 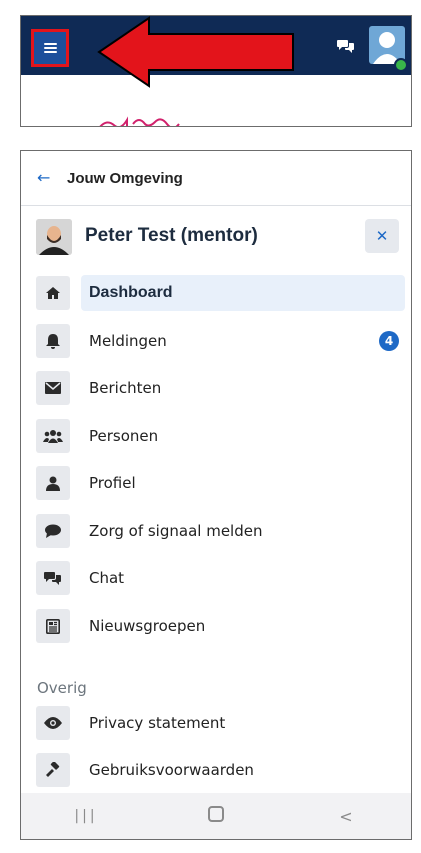 I want to click on nav-label: Meldingen, so click(x=128, y=341).